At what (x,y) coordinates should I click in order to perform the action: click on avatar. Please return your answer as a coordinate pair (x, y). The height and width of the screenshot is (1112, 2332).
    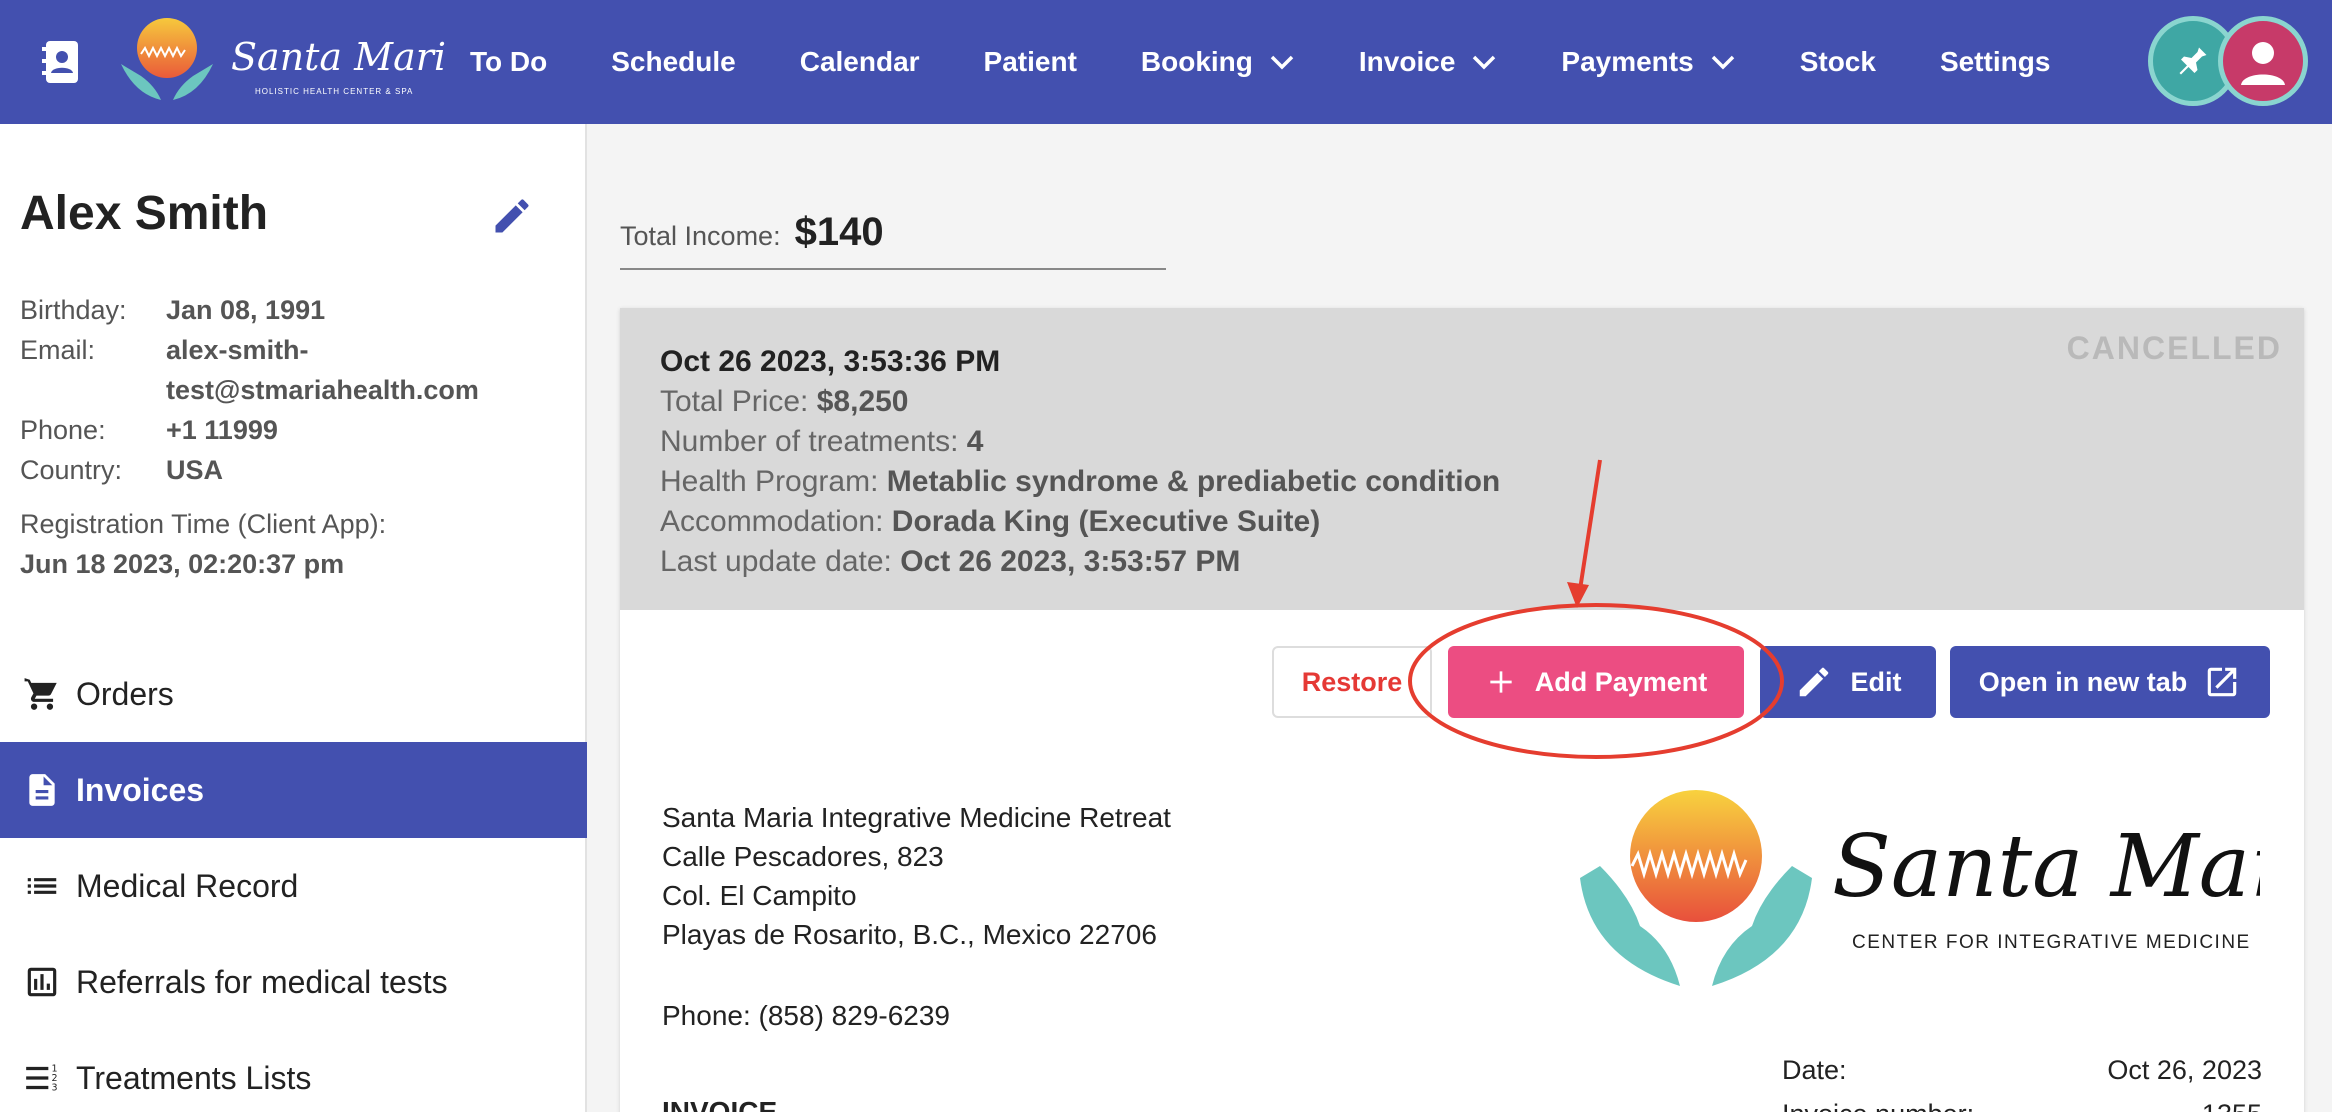
    Looking at the image, I should click on (2263, 61).